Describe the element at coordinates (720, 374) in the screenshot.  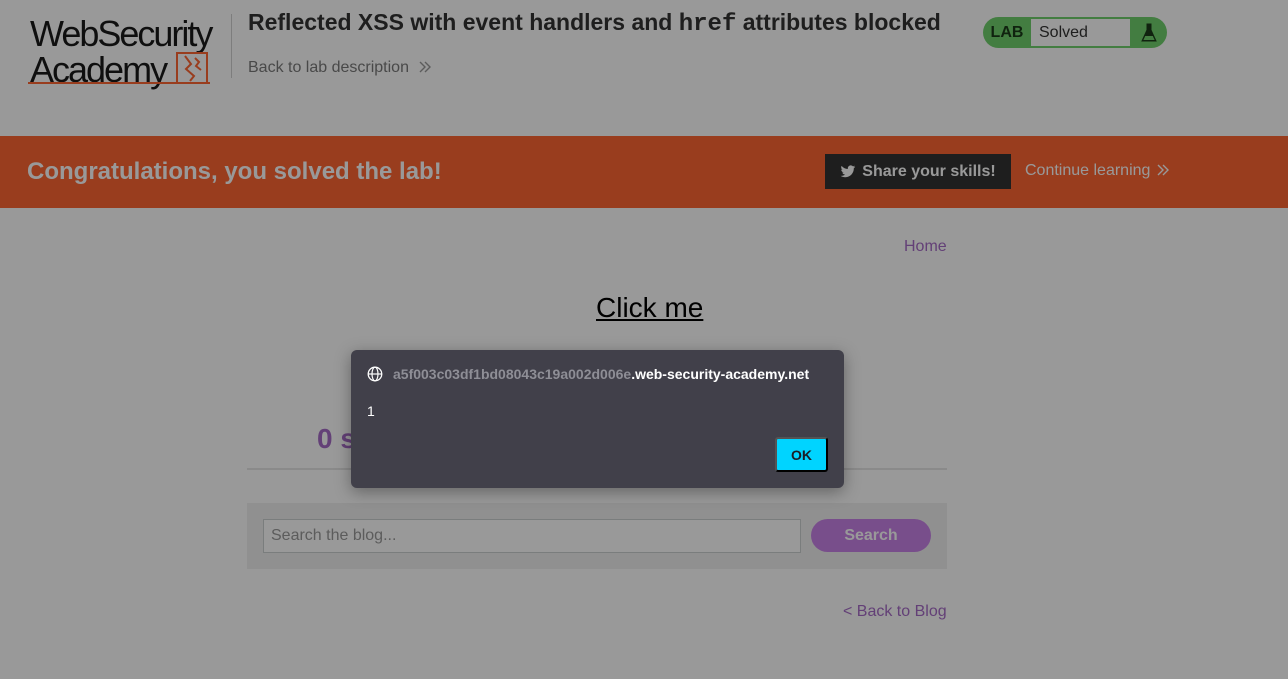
I see `dialog-origin-domain: .web-security-academy.net` at that location.